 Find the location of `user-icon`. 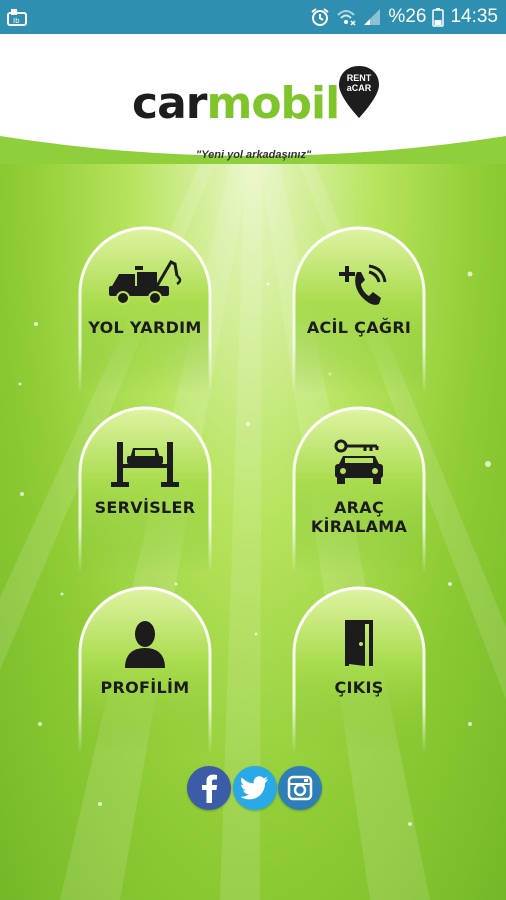

user-icon is located at coordinates (145, 644).